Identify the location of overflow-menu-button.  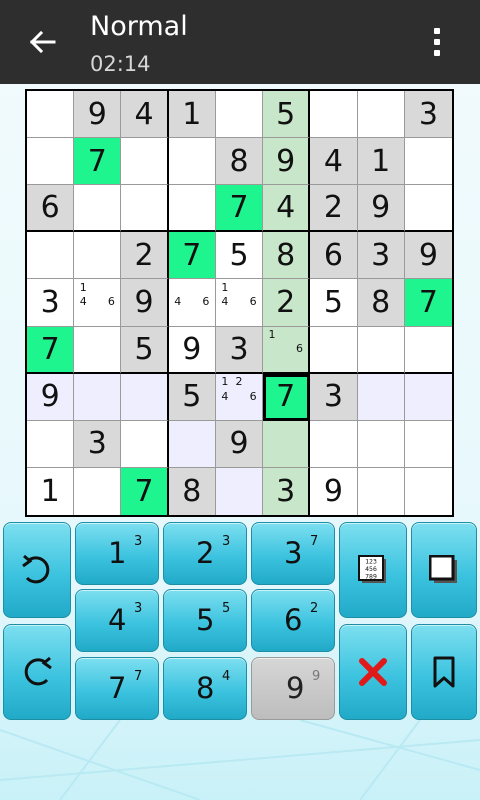
(437, 42).